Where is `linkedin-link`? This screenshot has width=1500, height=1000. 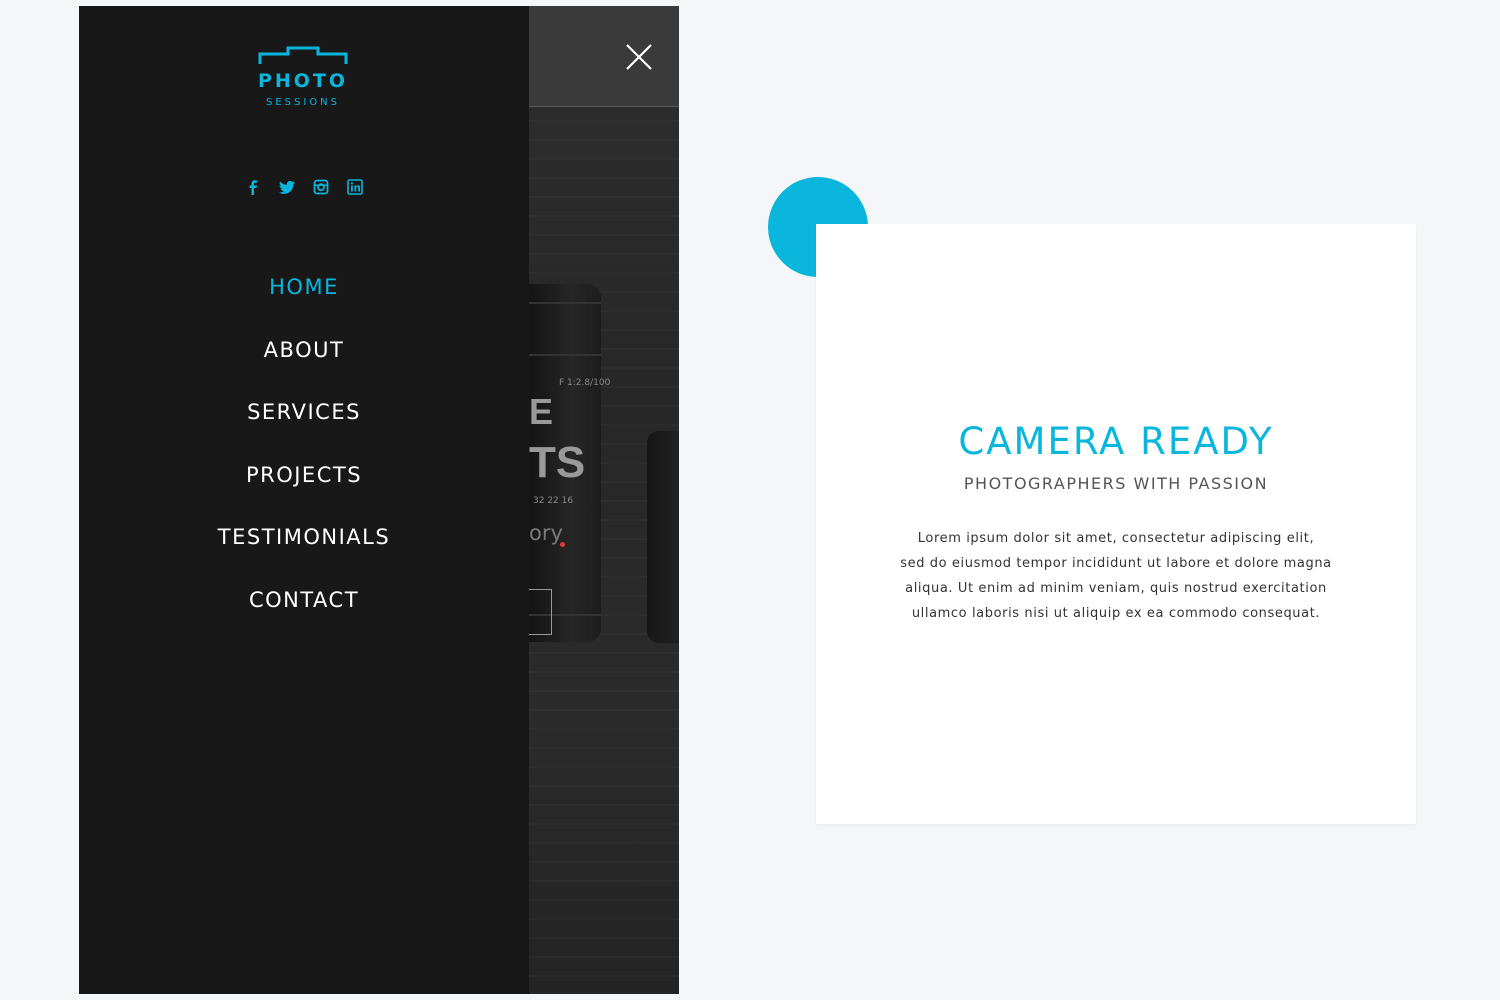
linkedin-link is located at coordinates (355, 187).